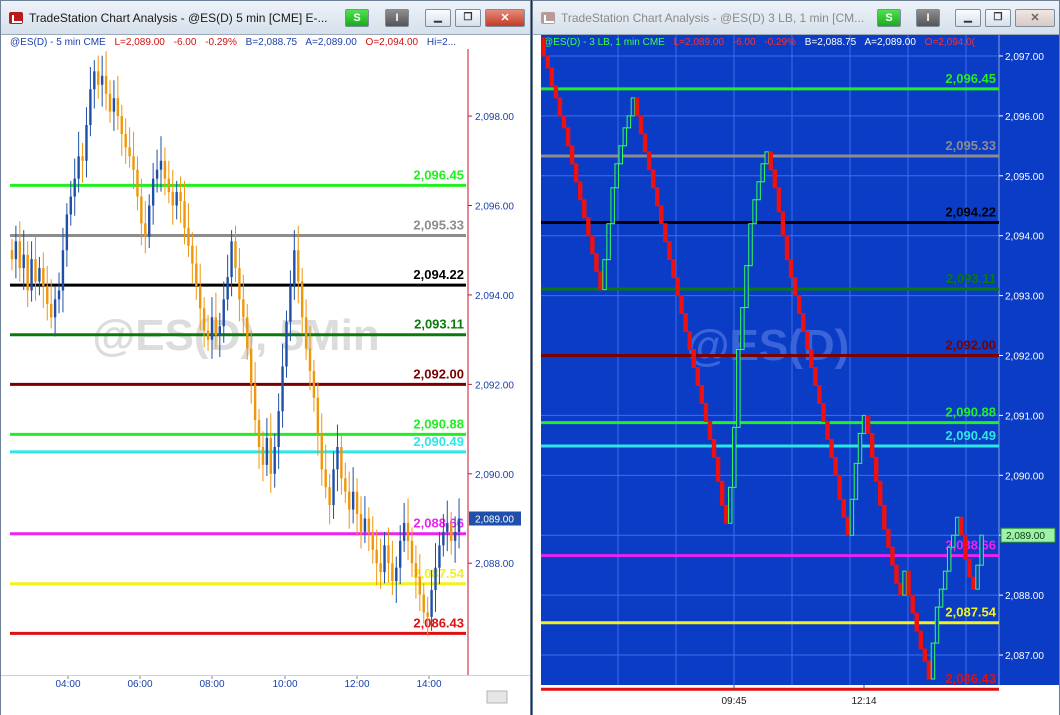 This screenshot has height=715, width=1060. What do you see at coordinates (1024, 596) in the screenshot?
I see `price-tick-label: 2,088.00` at bounding box center [1024, 596].